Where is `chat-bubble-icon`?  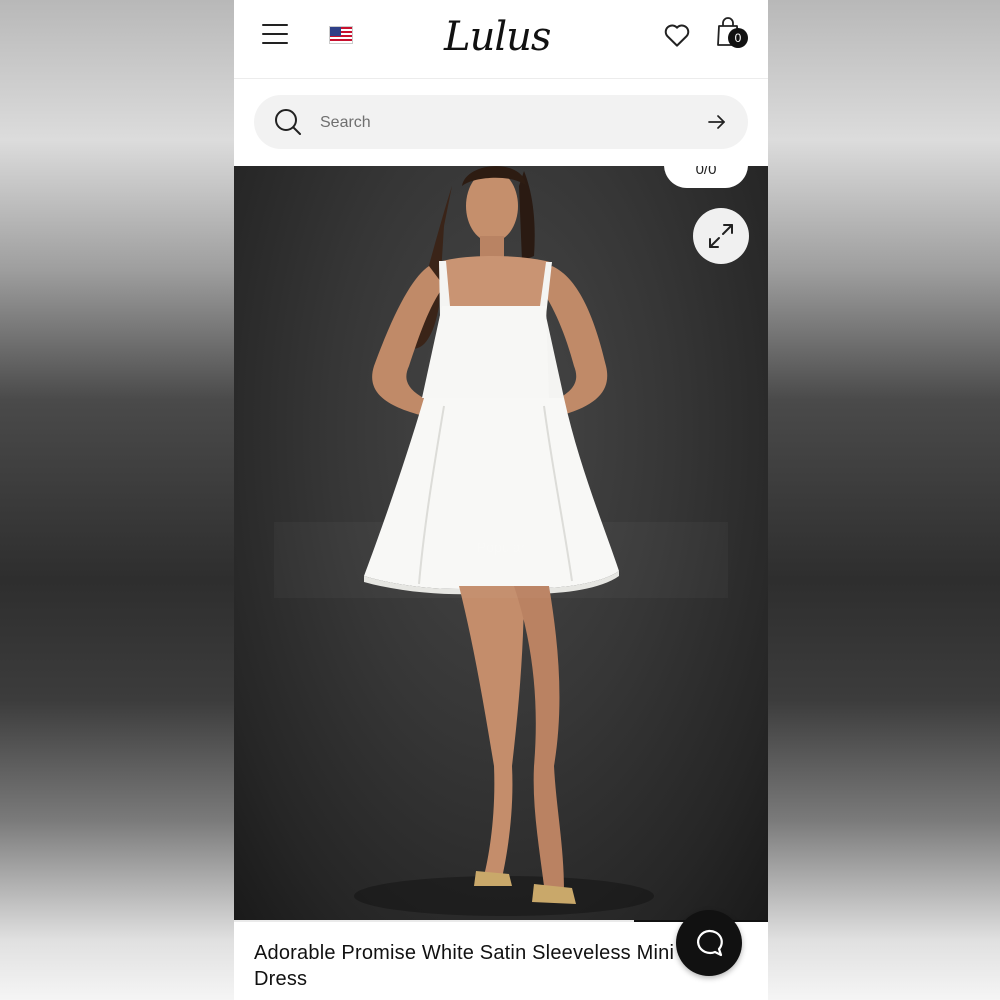
chat-bubble-icon is located at coordinates (710, 943).